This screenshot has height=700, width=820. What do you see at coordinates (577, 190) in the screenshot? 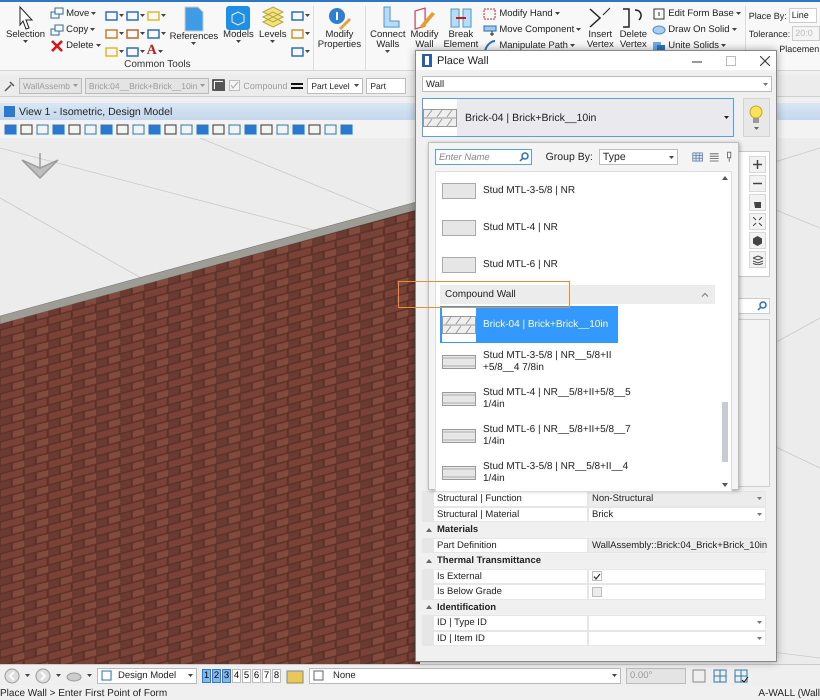
I see `list-item: Stud MTL-3-5/8 | NR` at bounding box center [577, 190].